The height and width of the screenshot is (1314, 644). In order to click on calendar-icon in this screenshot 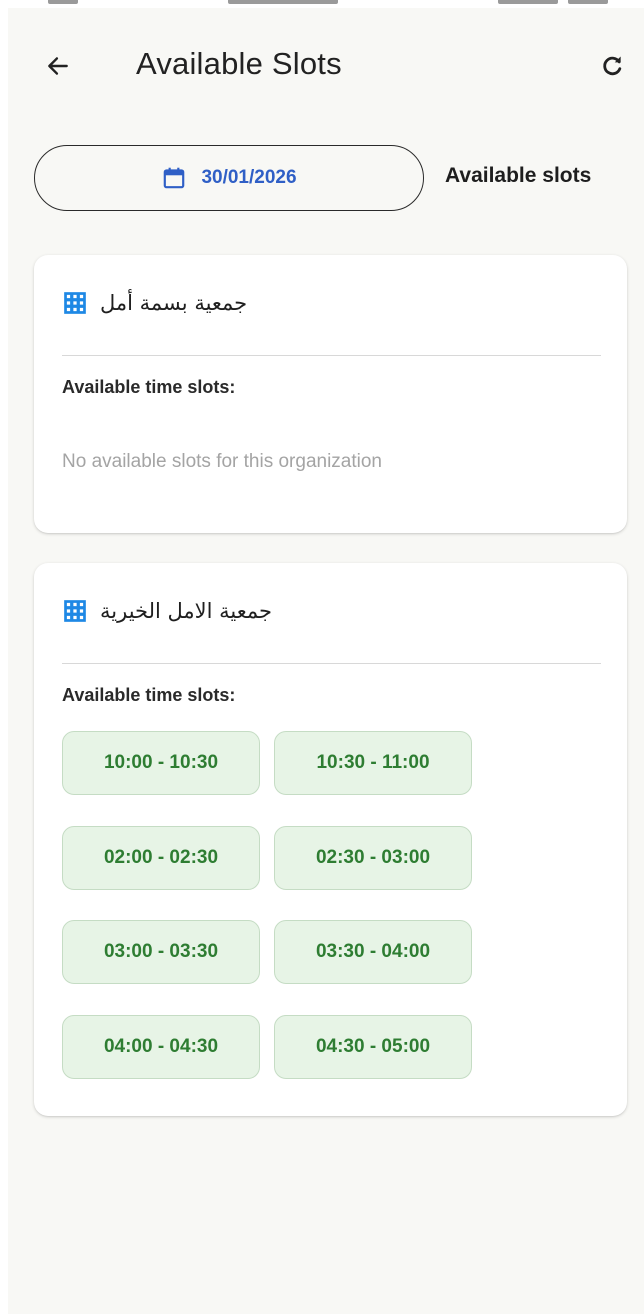, I will do `click(174, 178)`.